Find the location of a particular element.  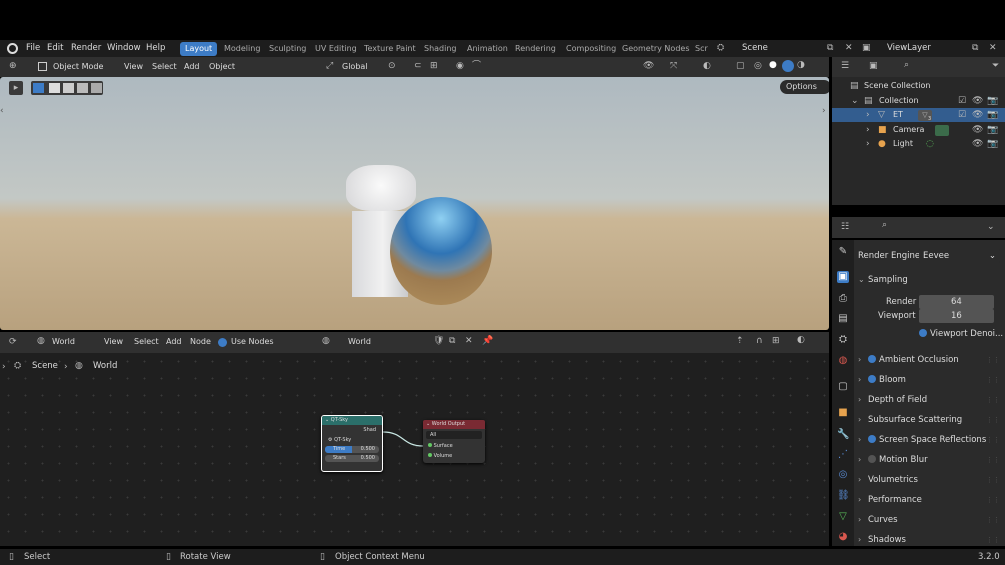

panel-shadows: › Shadows ⋮⋮ is located at coordinates (929, 540).